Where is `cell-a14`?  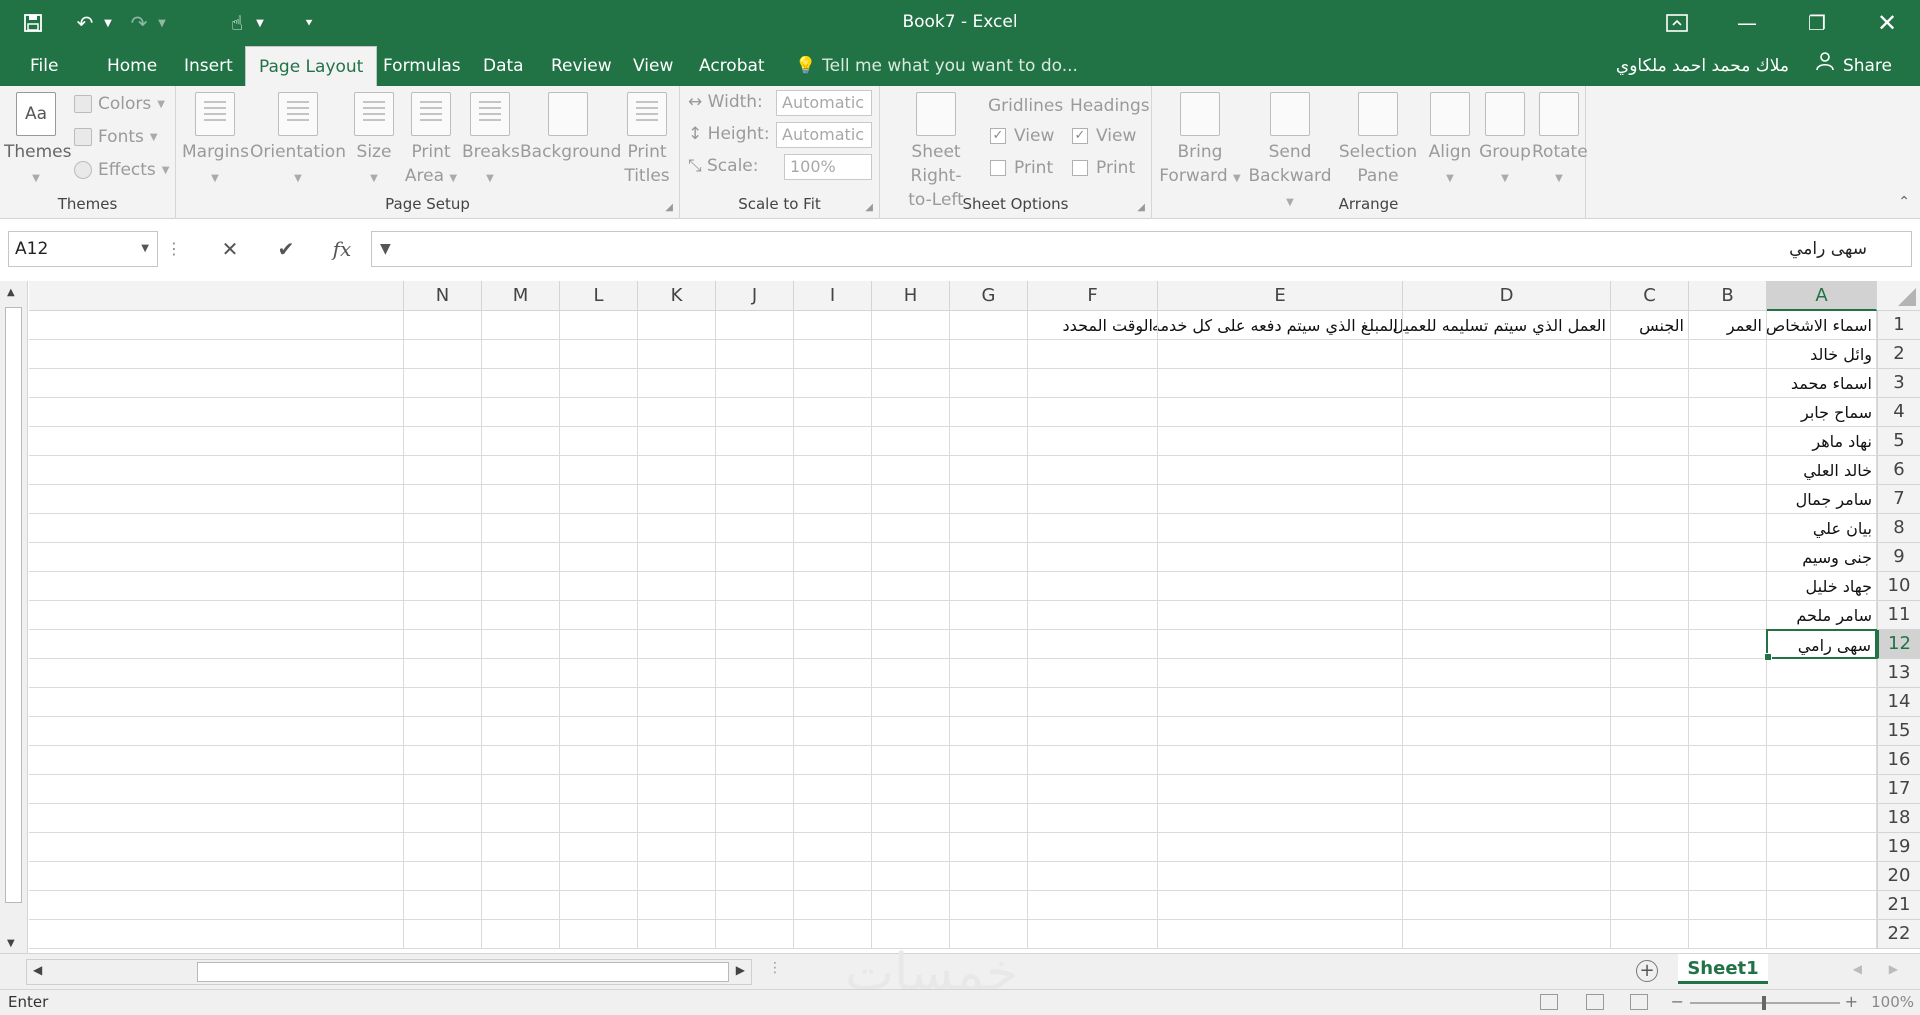 cell-a14 is located at coordinates (1822, 702).